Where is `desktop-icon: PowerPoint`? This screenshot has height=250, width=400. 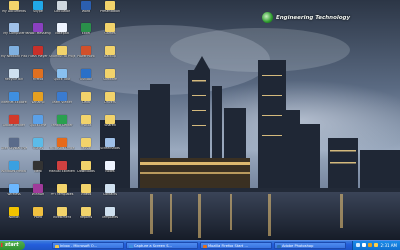
desktop-icon: PowerPoint is located at coordinates (86, 55).